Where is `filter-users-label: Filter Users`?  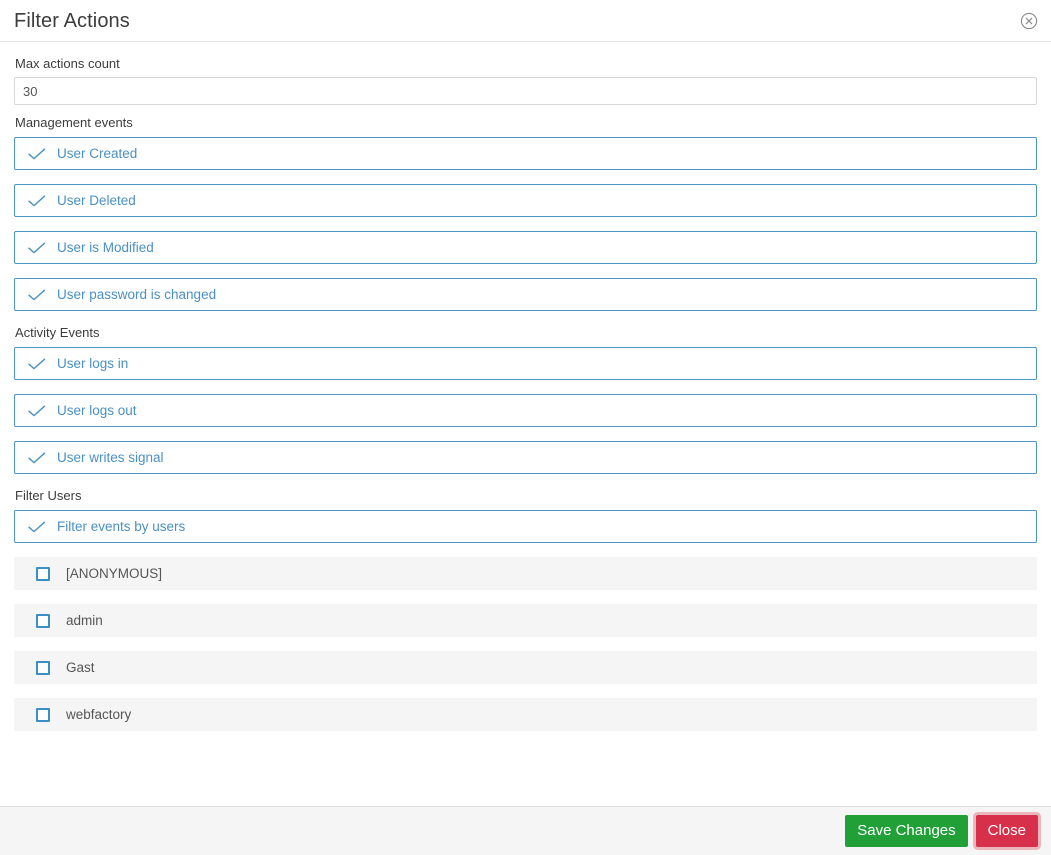
filter-users-label: Filter Users is located at coordinates (48, 495).